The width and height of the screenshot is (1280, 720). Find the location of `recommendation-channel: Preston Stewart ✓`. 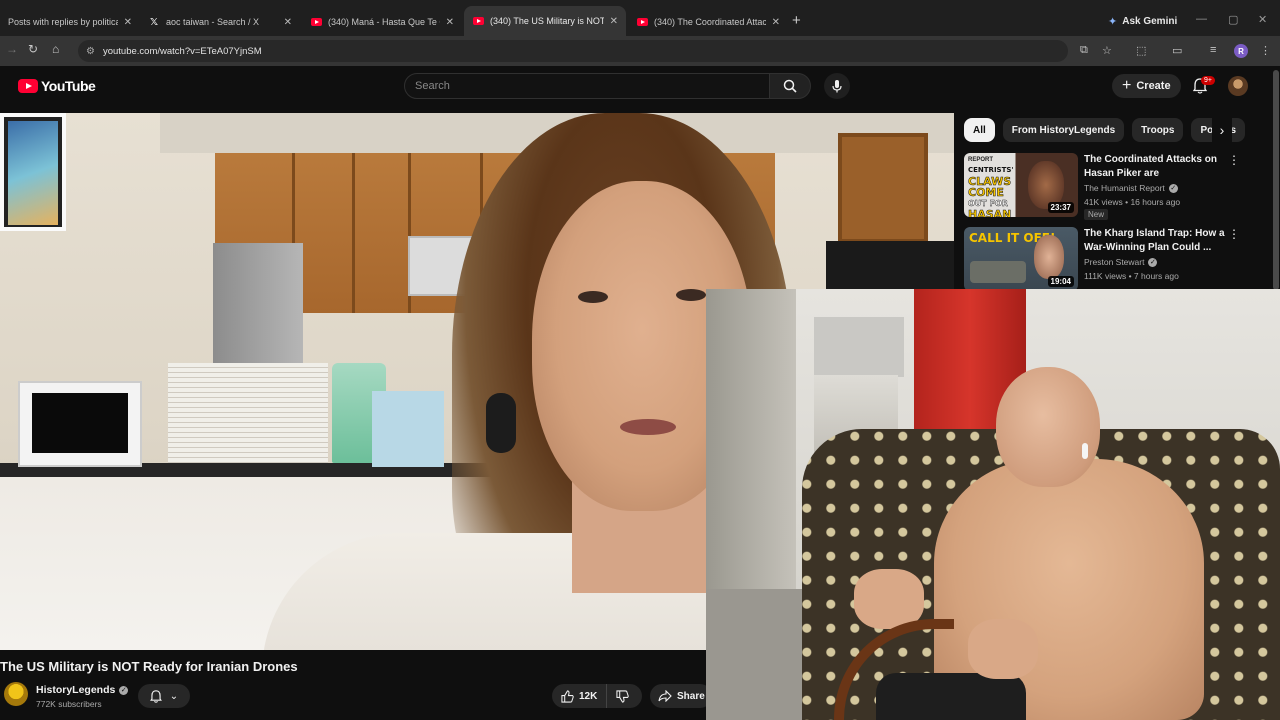

recommendation-channel: Preston Stewart ✓ is located at coordinates (1121, 262).